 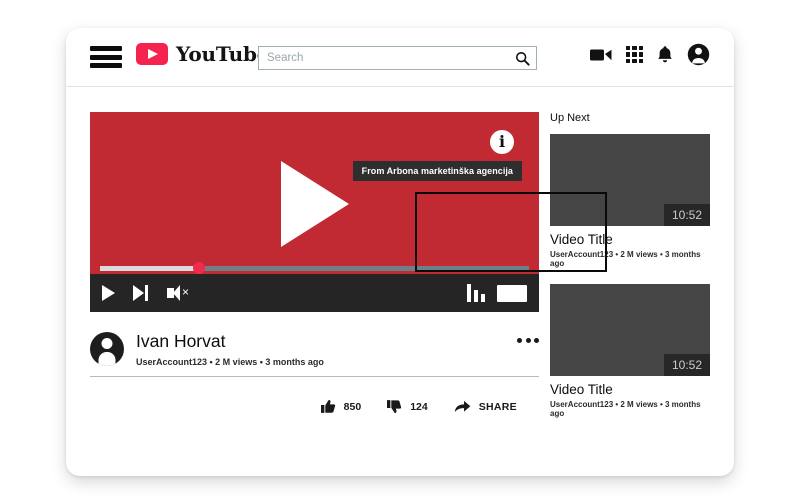 What do you see at coordinates (327, 406) in the screenshot?
I see `thumbs-up-icon` at bounding box center [327, 406].